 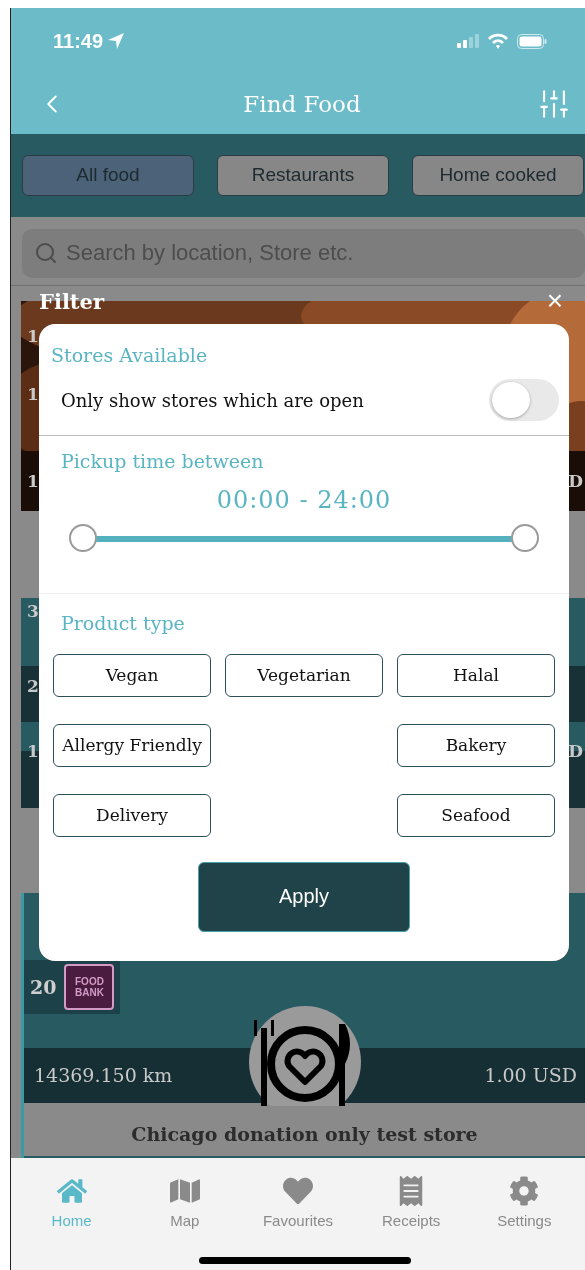 What do you see at coordinates (476, 815) in the screenshot?
I see `product-chip: Seafood` at bounding box center [476, 815].